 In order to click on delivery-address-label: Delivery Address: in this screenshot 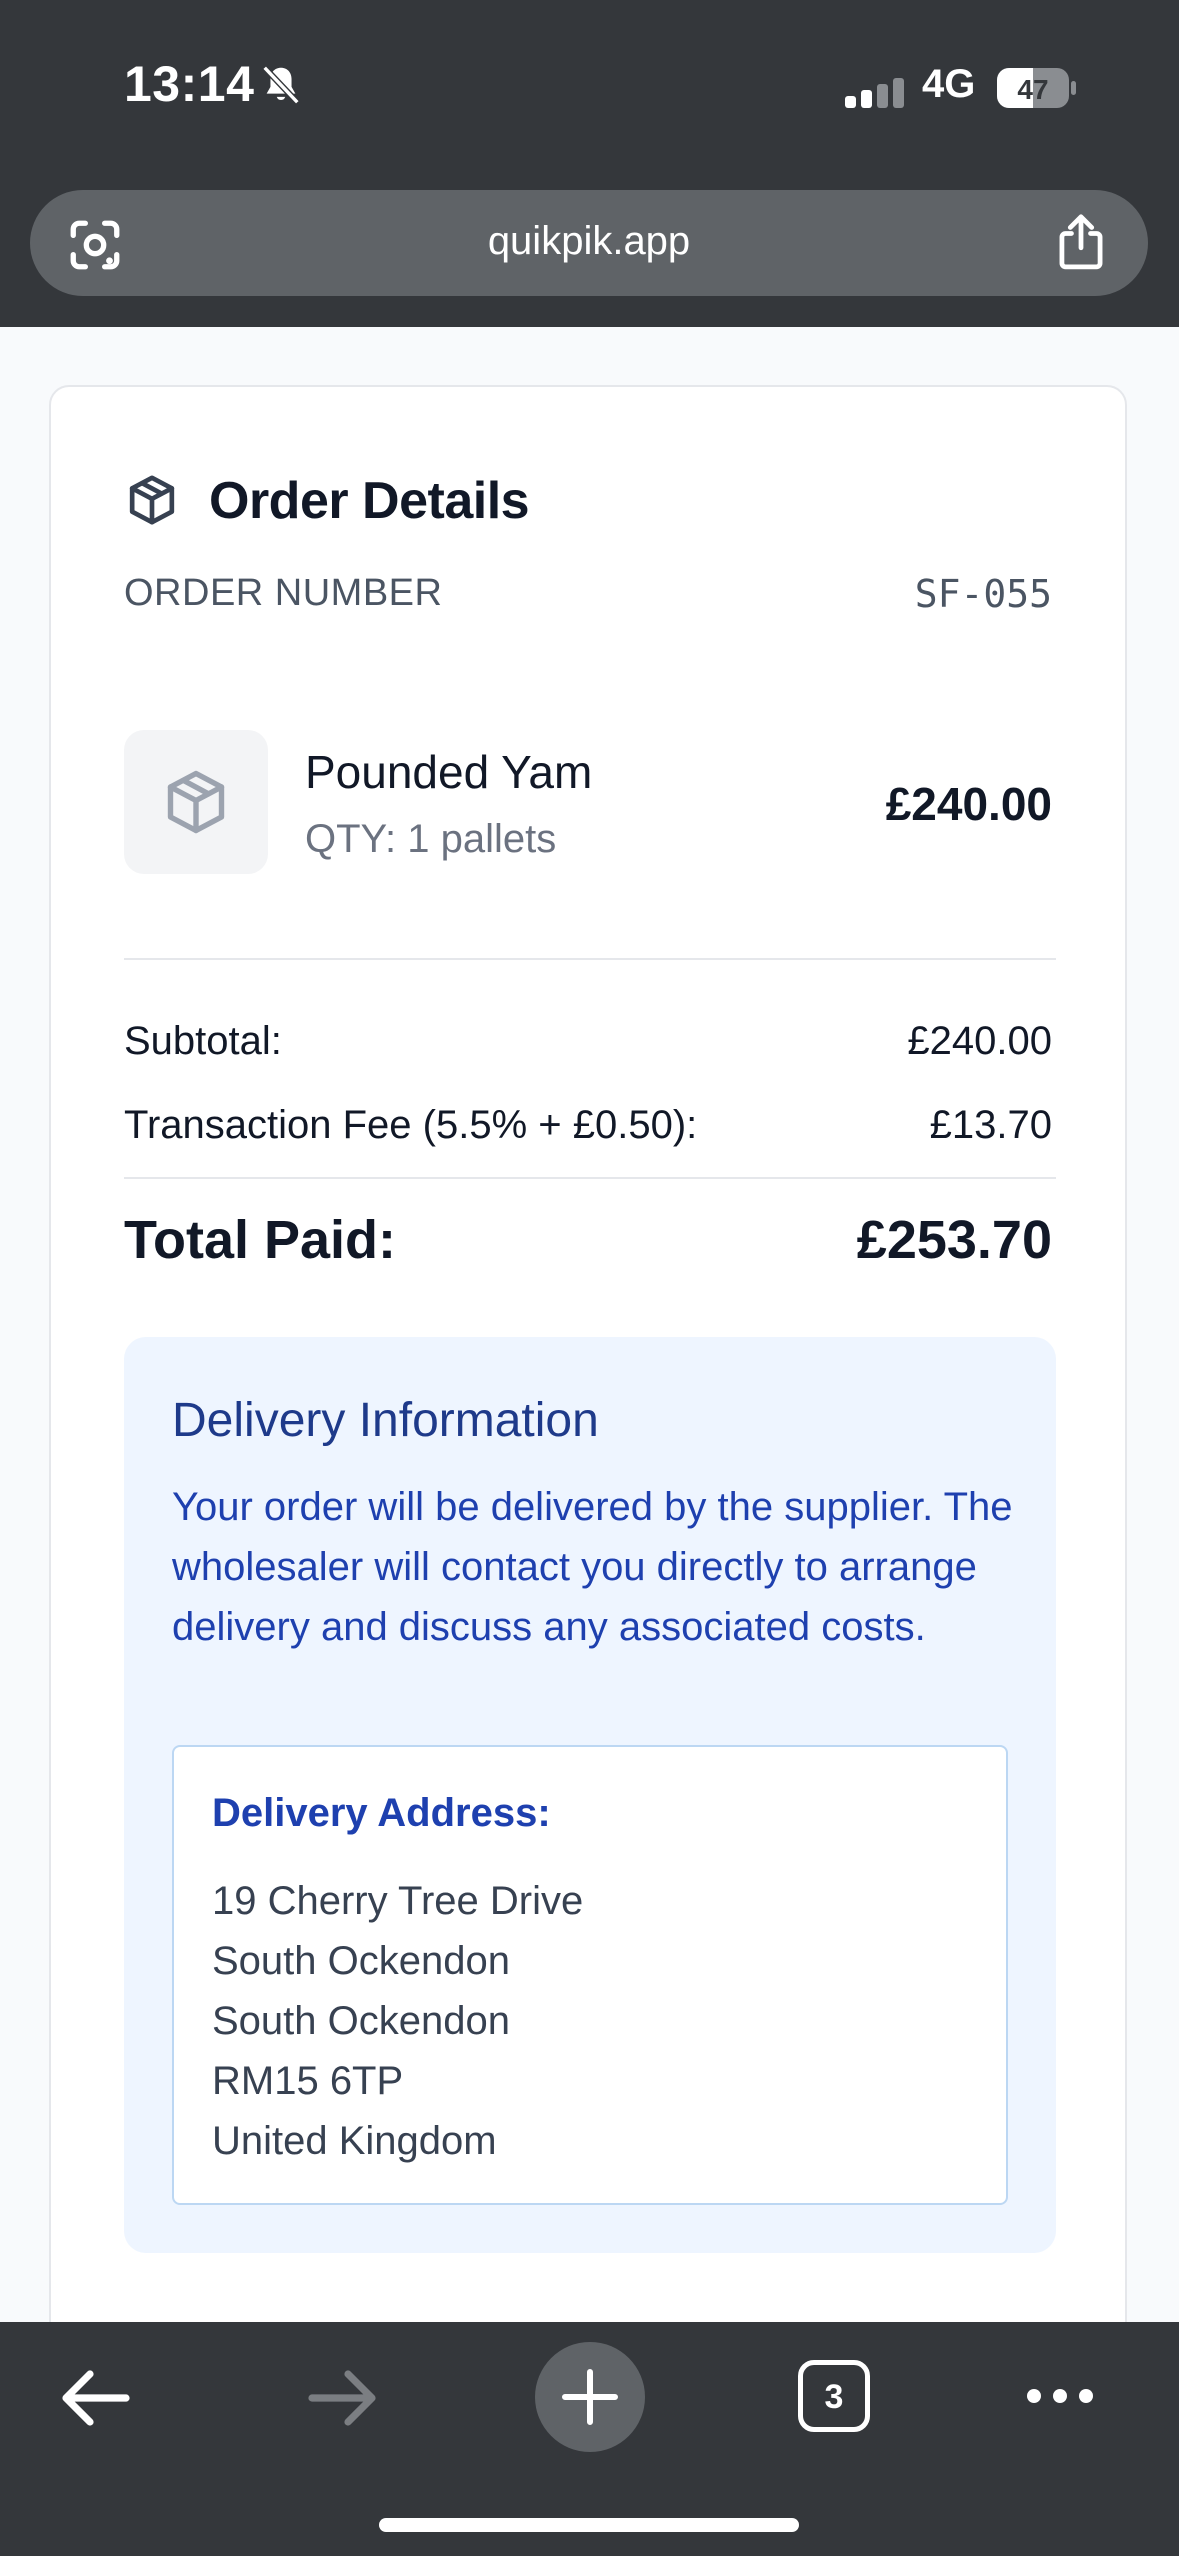, I will do `click(381, 1813)`.